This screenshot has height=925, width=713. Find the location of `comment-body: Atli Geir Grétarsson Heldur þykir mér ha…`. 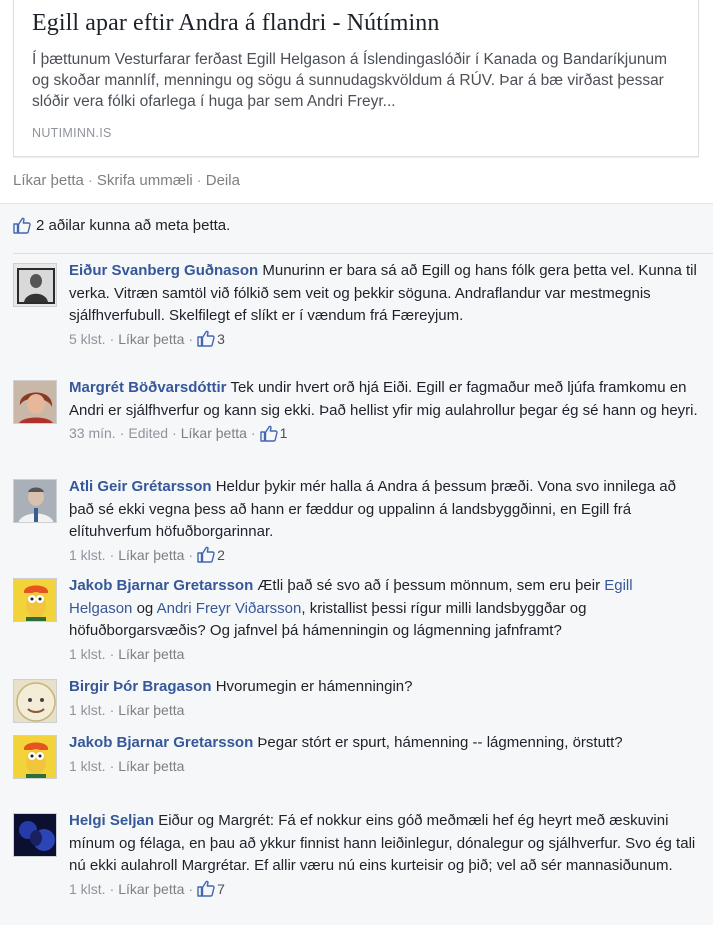

comment-body: Atli Geir Grétarsson Heldur þykir mér ha… is located at coordinates (384, 520).